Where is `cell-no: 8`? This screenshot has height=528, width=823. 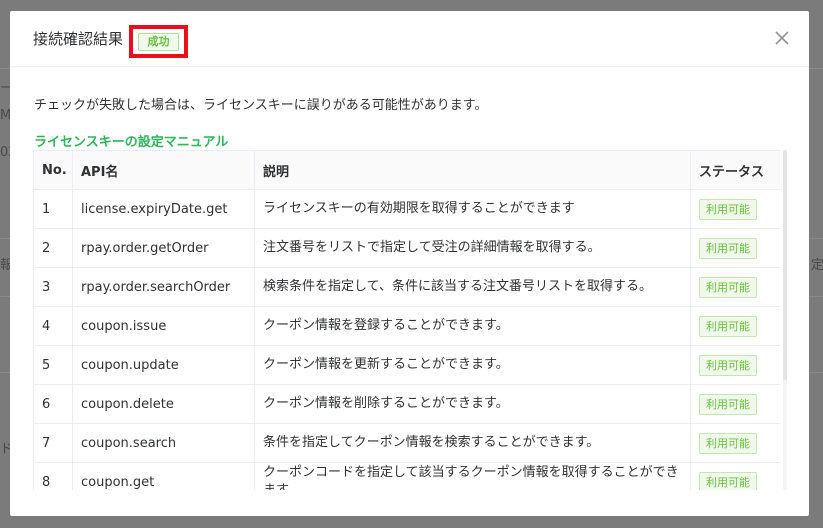 cell-no: 8 is located at coordinates (53, 476).